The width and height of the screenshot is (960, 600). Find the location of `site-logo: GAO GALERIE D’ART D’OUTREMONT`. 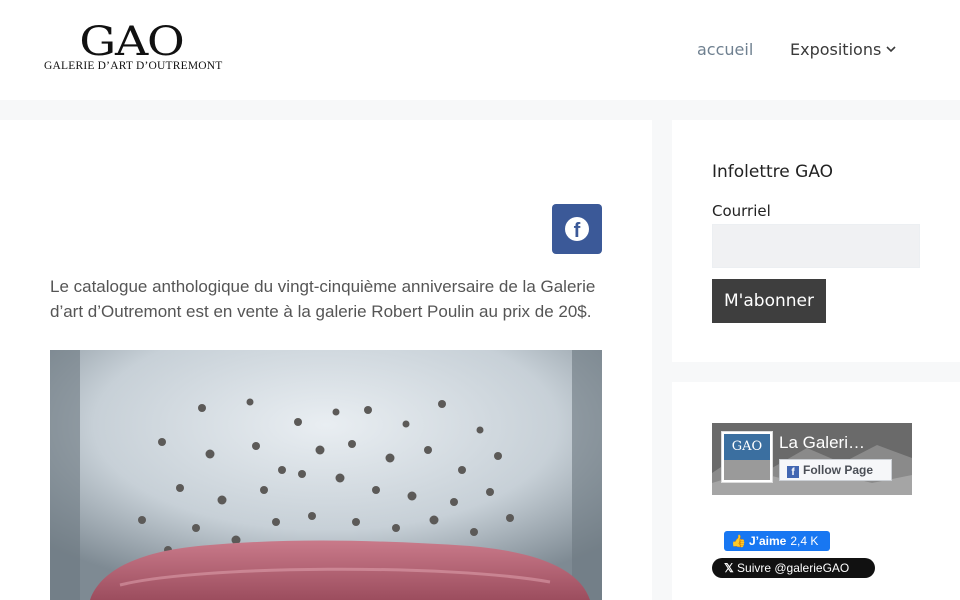

site-logo: GAO GALERIE D’ART D’OUTREMONT is located at coordinates (133, 48).